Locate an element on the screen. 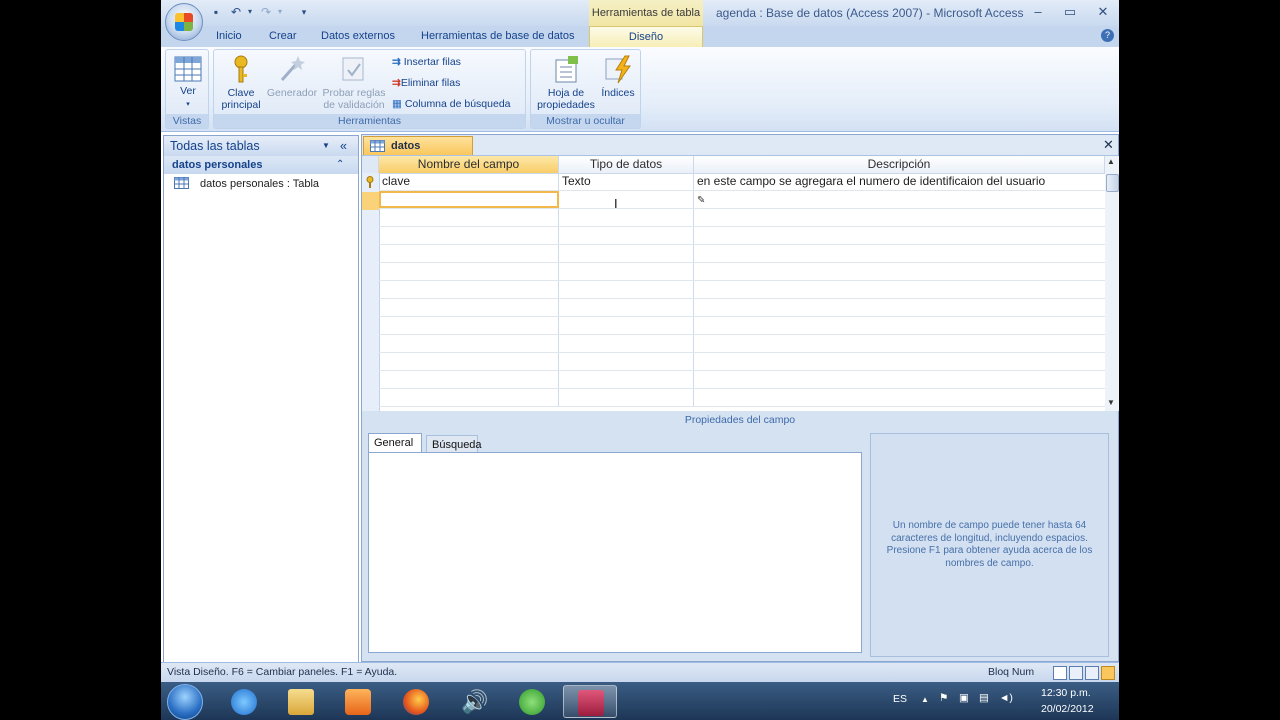 The height and width of the screenshot is (720, 1280). nav-menu-dropdown-icon: ▼ is located at coordinates (326, 146).